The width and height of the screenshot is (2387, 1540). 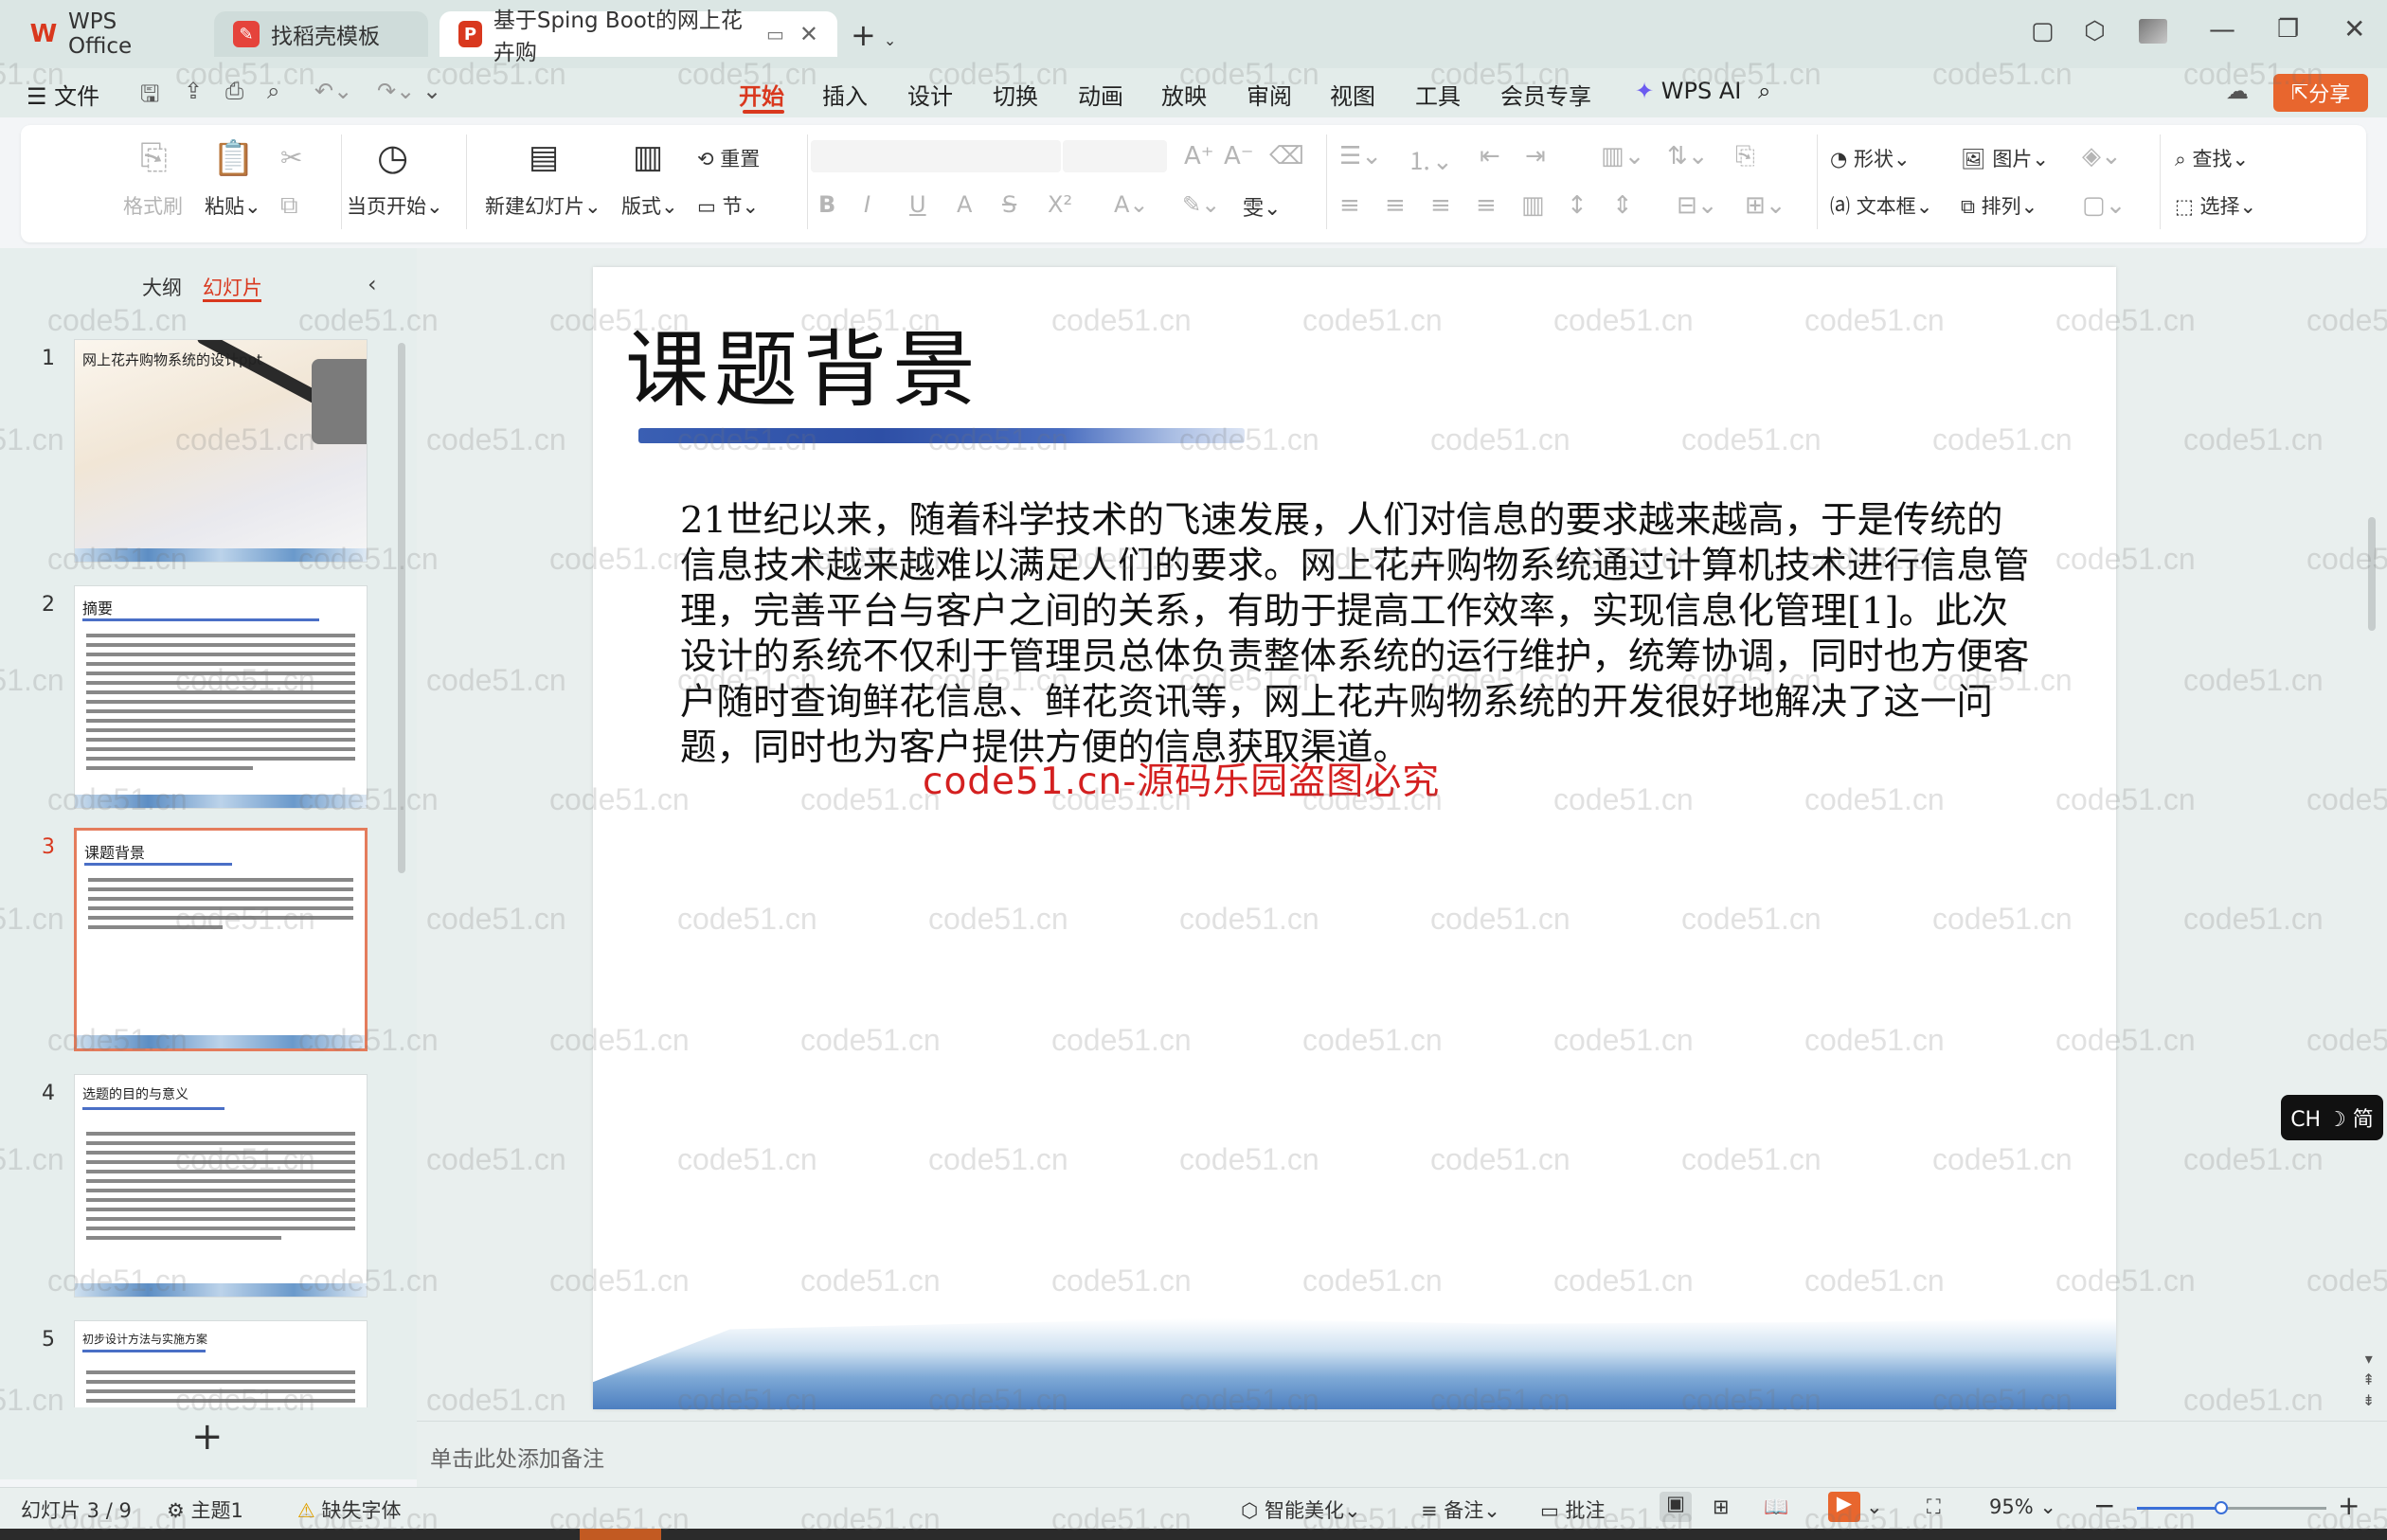 I want to click on normal-view-icon: ▣, so click(x=1676, y=1507).